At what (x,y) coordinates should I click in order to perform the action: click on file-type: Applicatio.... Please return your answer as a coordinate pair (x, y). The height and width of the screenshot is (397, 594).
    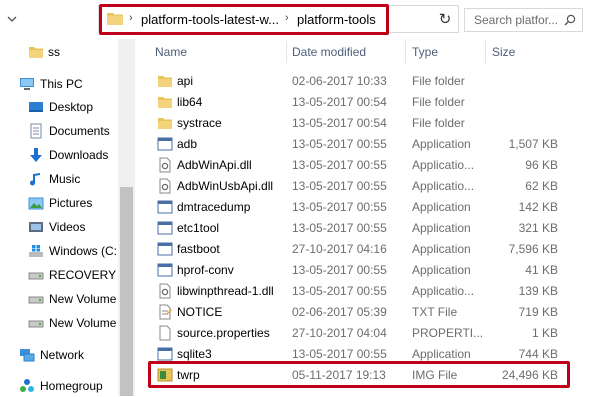
    Looking at the image, I should click on (443, 186).